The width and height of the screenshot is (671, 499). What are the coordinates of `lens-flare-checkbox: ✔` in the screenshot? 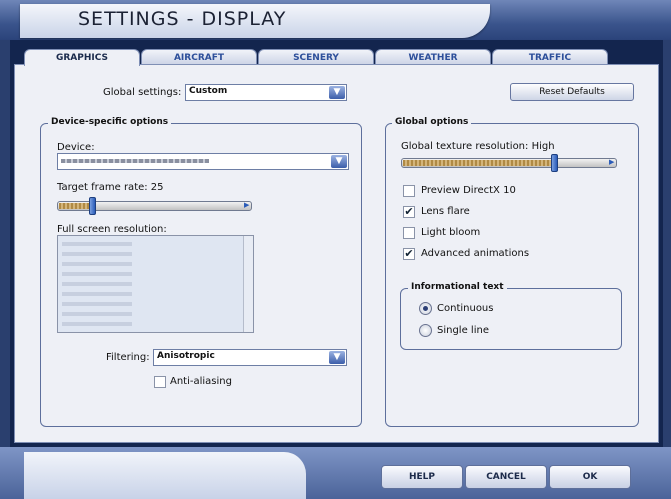 It's located at (409, 212).